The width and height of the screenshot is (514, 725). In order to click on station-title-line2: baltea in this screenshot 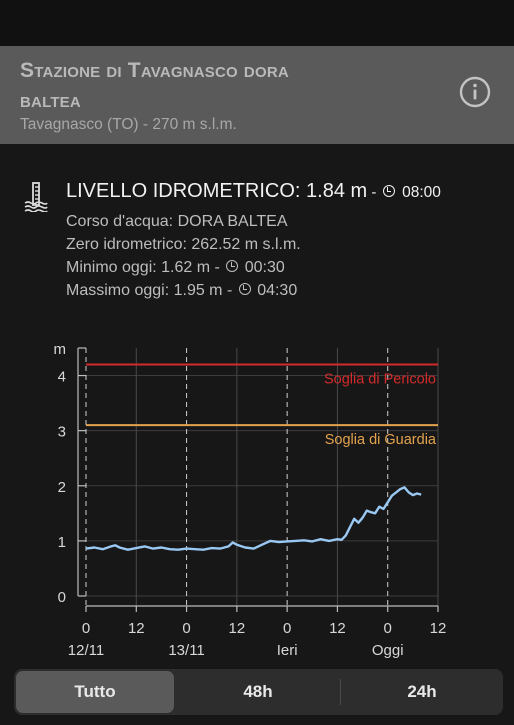, I will do `click(50, 100)`.